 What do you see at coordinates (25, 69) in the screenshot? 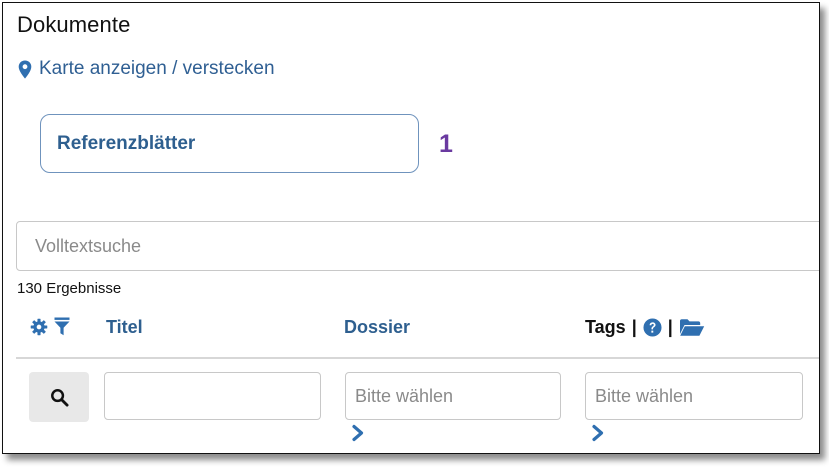
I see `map-pin-icon` at bounding box center [25, 69].